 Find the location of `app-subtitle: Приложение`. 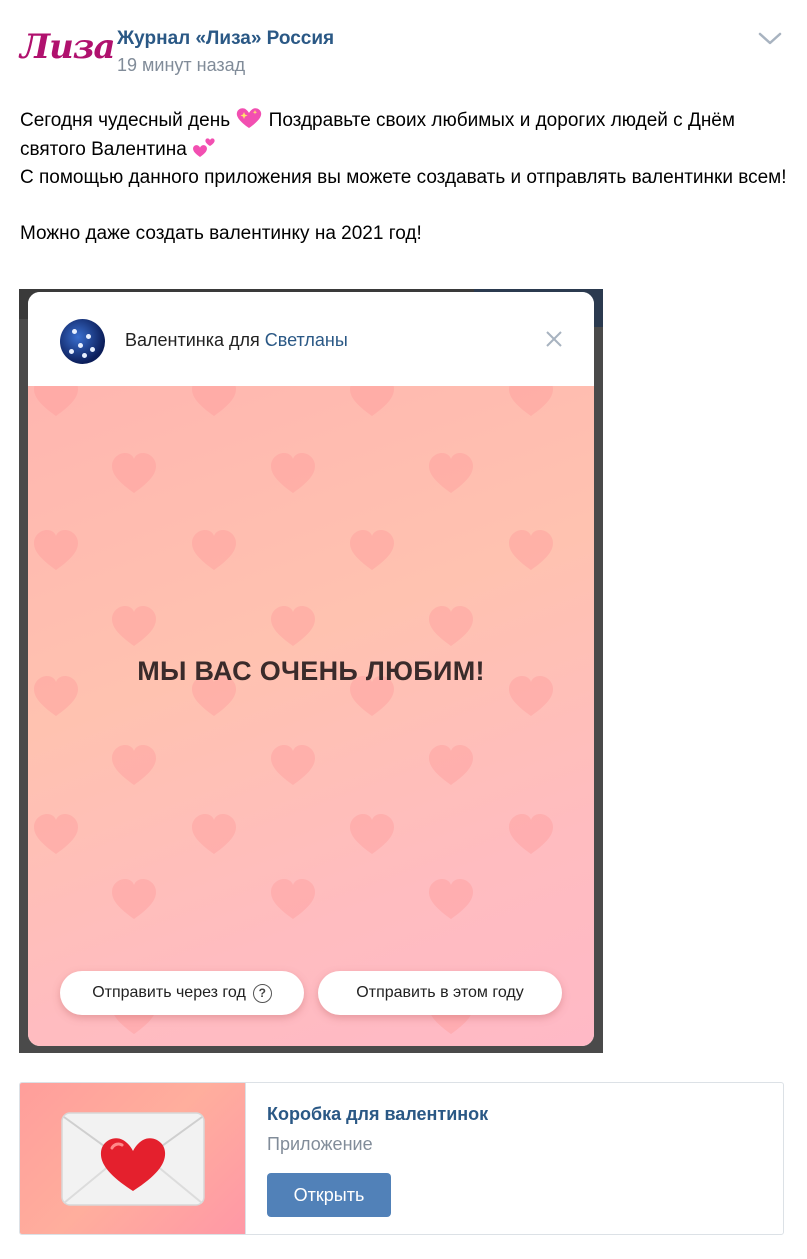

app-subtitle: Приложение is located at coordinates (320, 1144).